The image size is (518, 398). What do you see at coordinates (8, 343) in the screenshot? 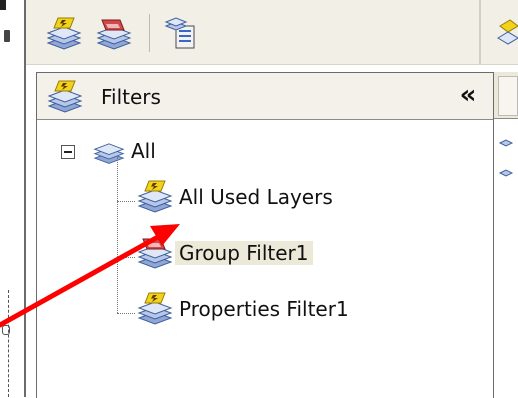
I see `edge-dotted-line` at bounding box center [8, 343].